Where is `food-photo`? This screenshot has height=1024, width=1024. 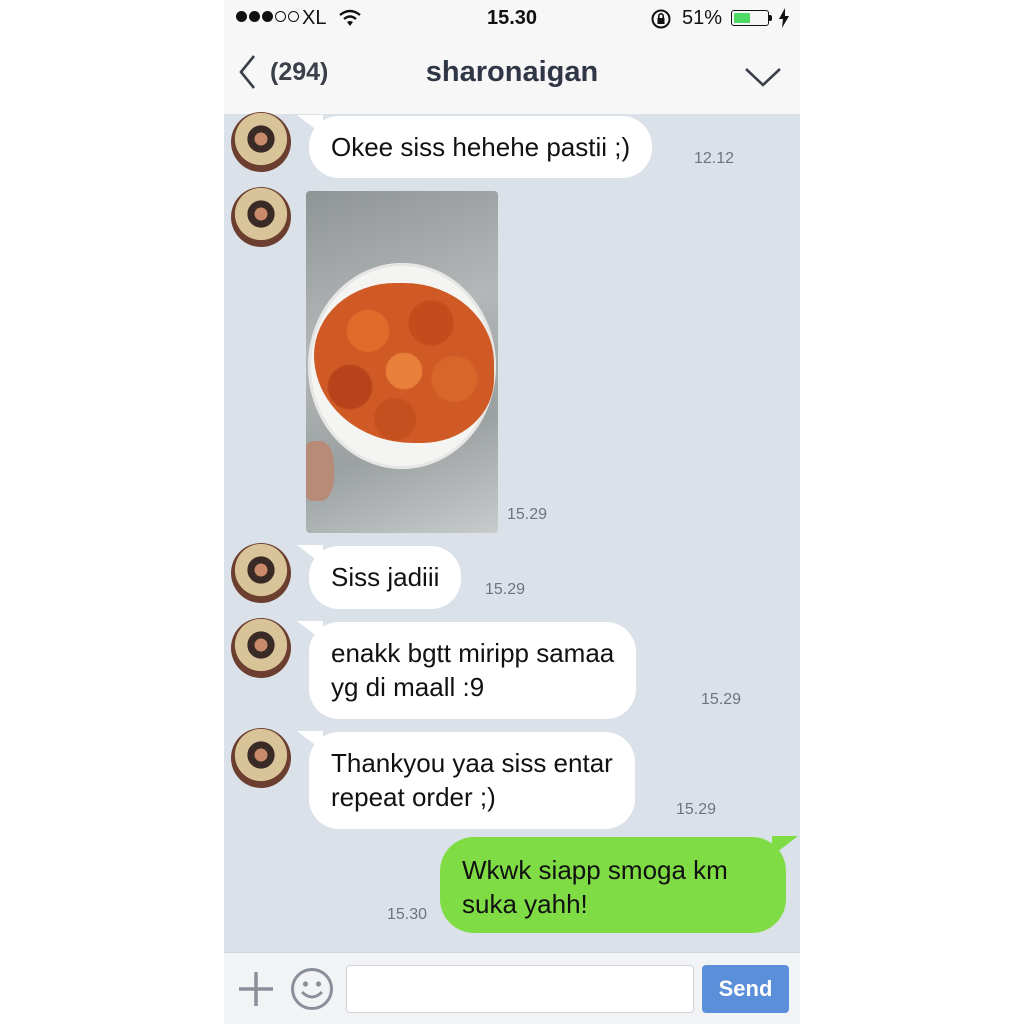
food-photo is located at coordinates (402, 362).